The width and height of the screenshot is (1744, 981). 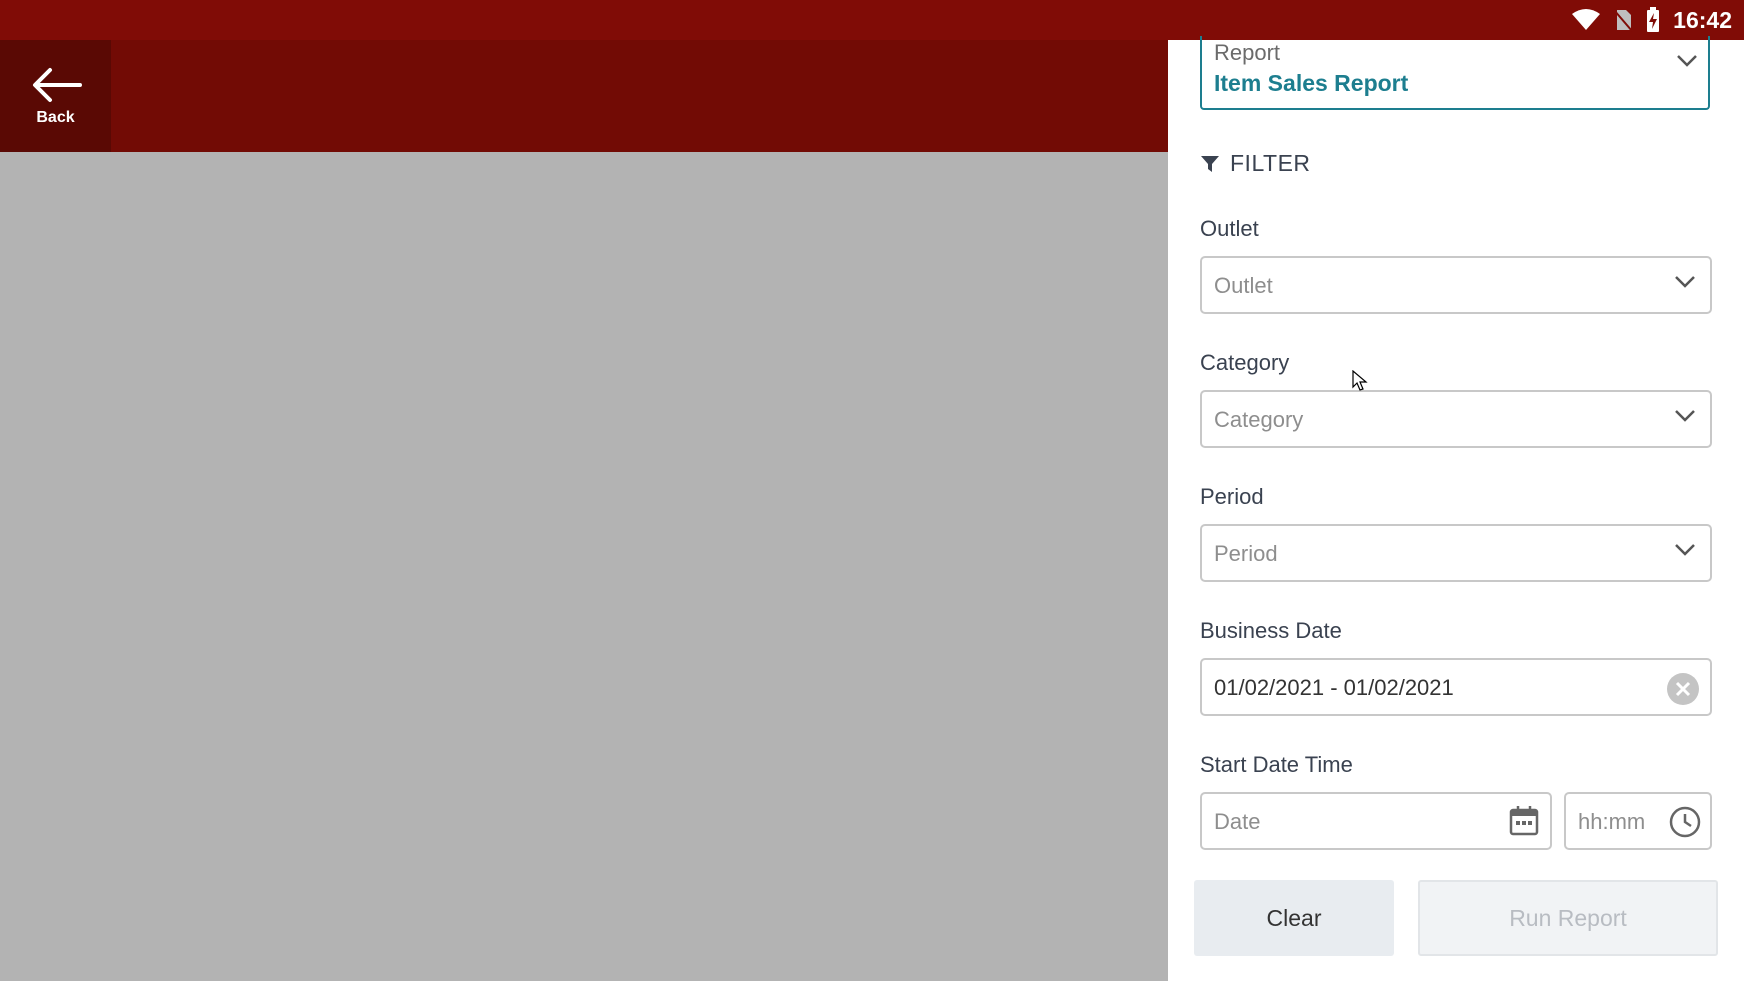 What do you see at coordinates (1456, 687) in the screenshot?
I see `business-date-field: 01/02/2021 - 01/02/2021` at bounding box center [1456, 687].